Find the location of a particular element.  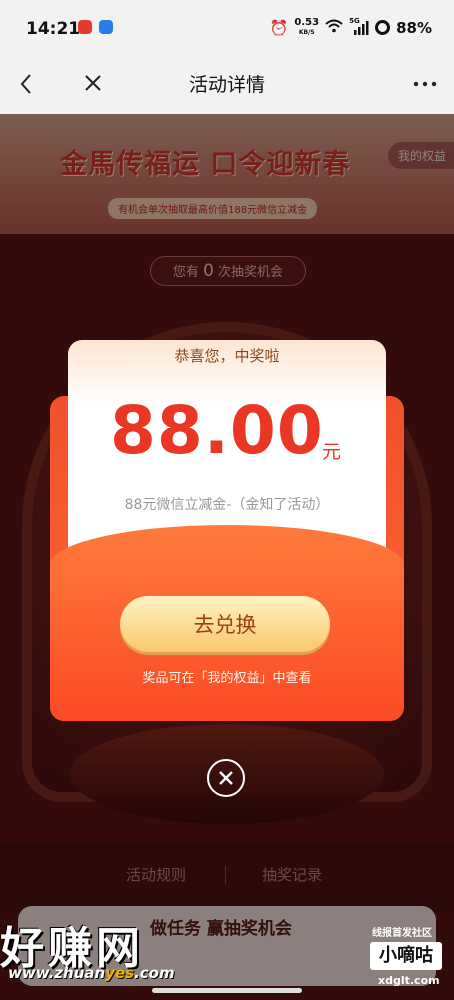

network-speed: 0.53 KB/S is located at coordinates (306, 27).